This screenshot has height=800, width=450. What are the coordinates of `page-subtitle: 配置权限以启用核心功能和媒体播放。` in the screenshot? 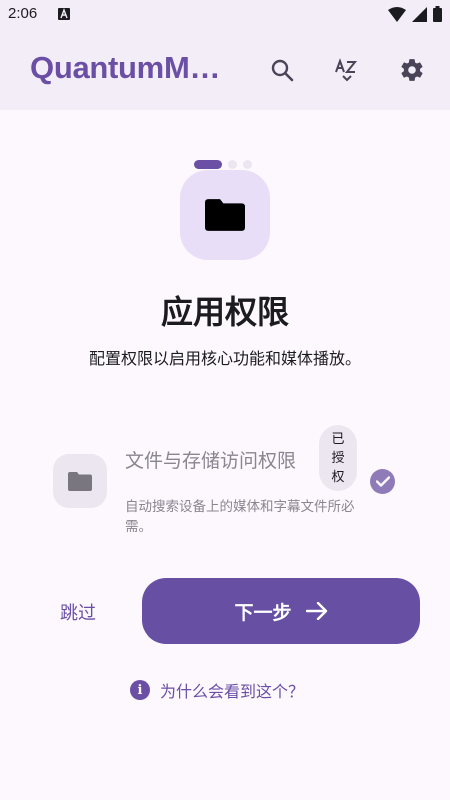 It's located at (224, 358).